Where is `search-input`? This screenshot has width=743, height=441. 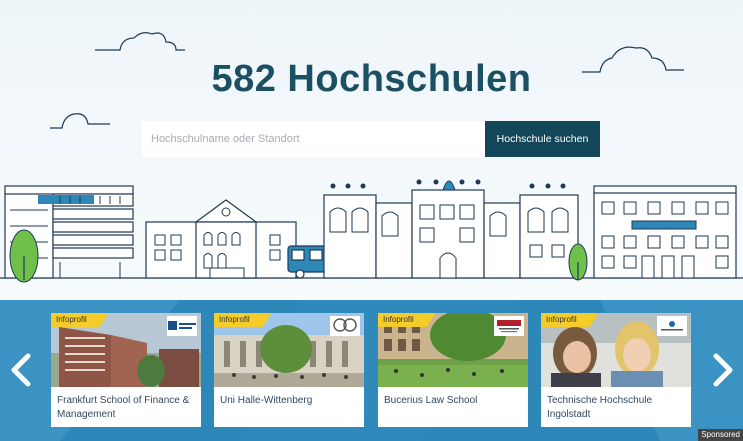 search-input is located at coordinates (313, 139).